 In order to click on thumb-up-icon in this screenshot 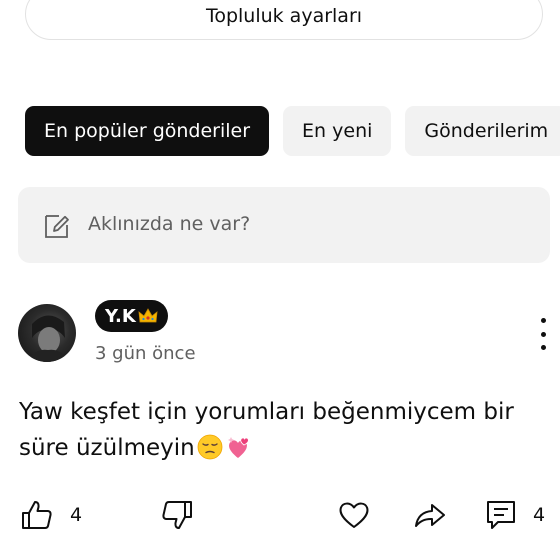, I will do `click(37, 515)`.